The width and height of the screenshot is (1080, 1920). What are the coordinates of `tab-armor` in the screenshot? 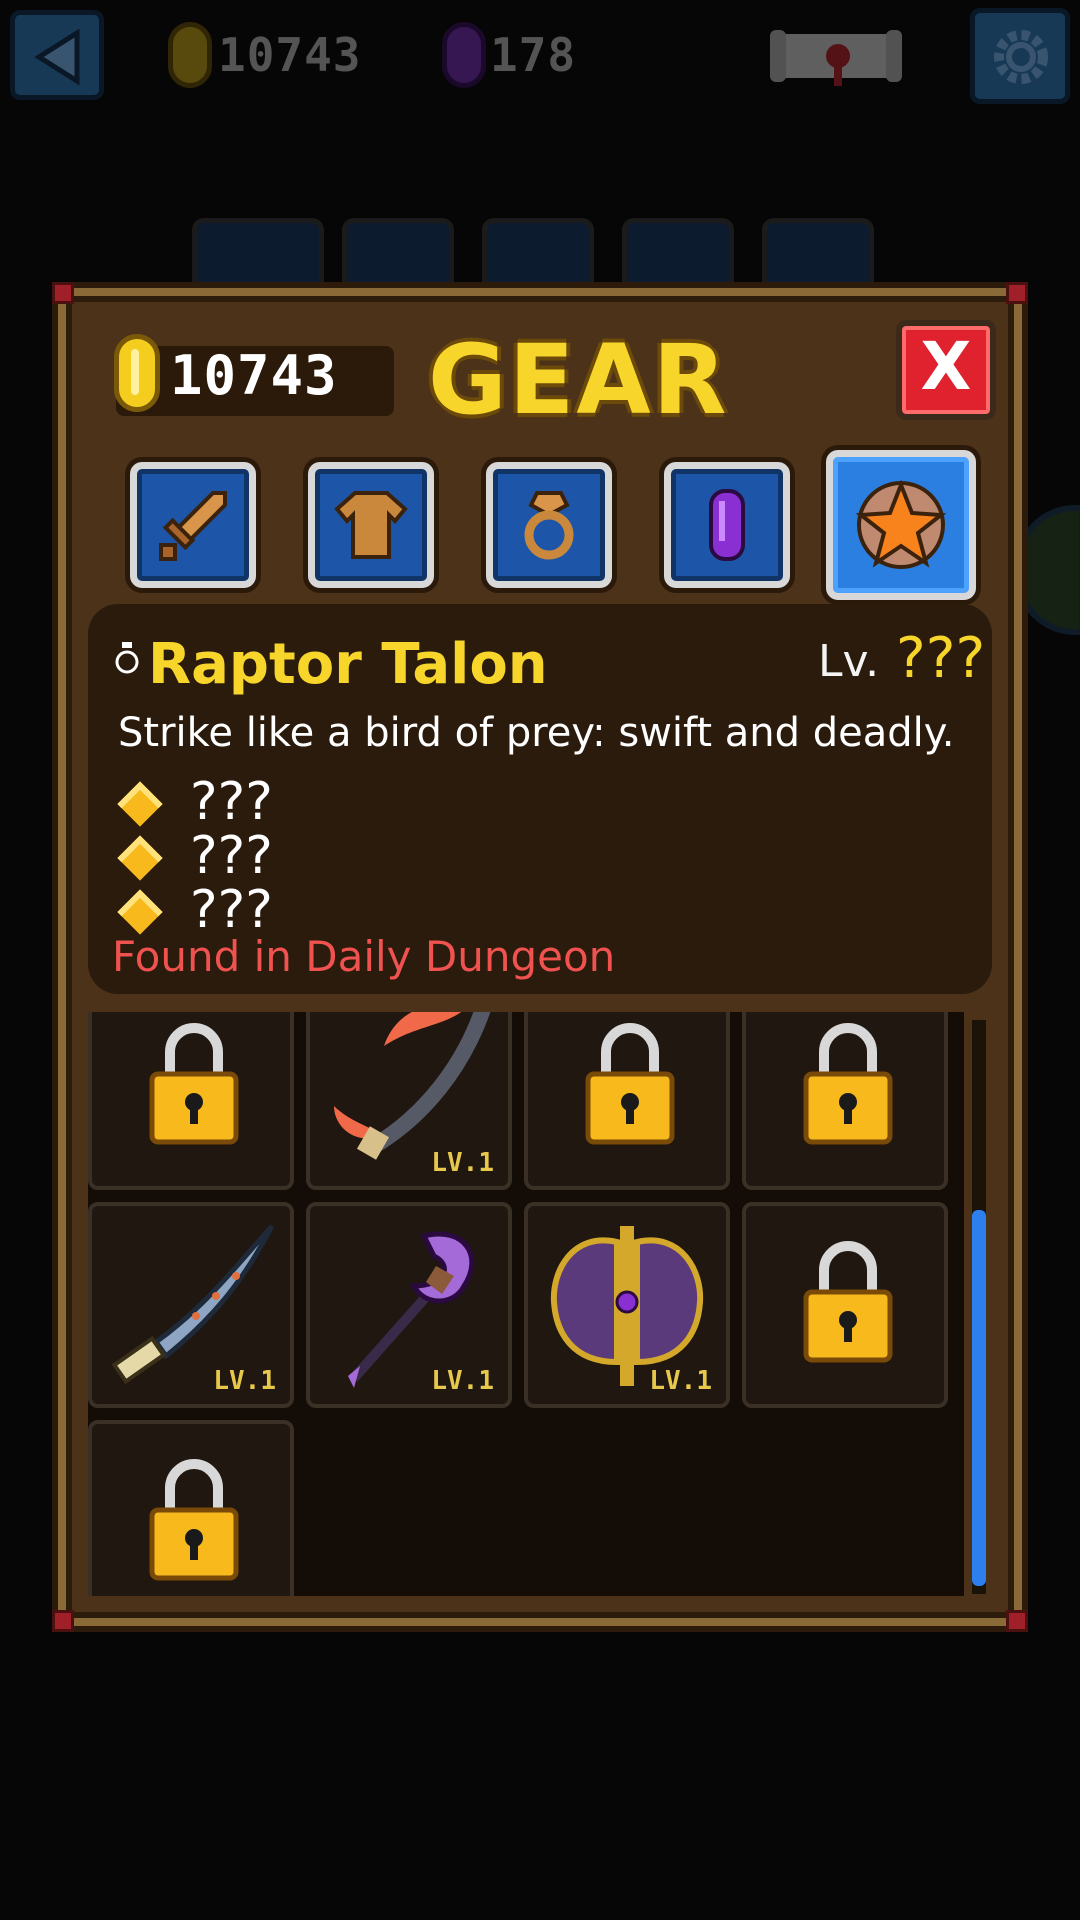 It's located at (371, 525).